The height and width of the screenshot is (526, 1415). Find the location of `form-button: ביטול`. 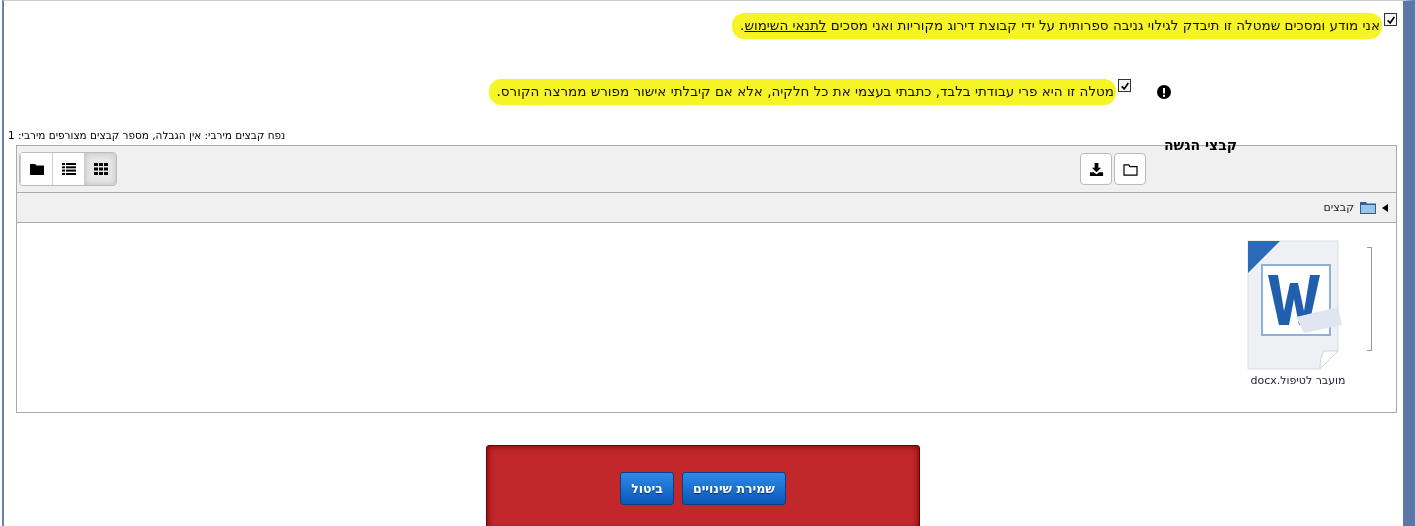

form-button: ביטול is located at coordinates (647, 488).